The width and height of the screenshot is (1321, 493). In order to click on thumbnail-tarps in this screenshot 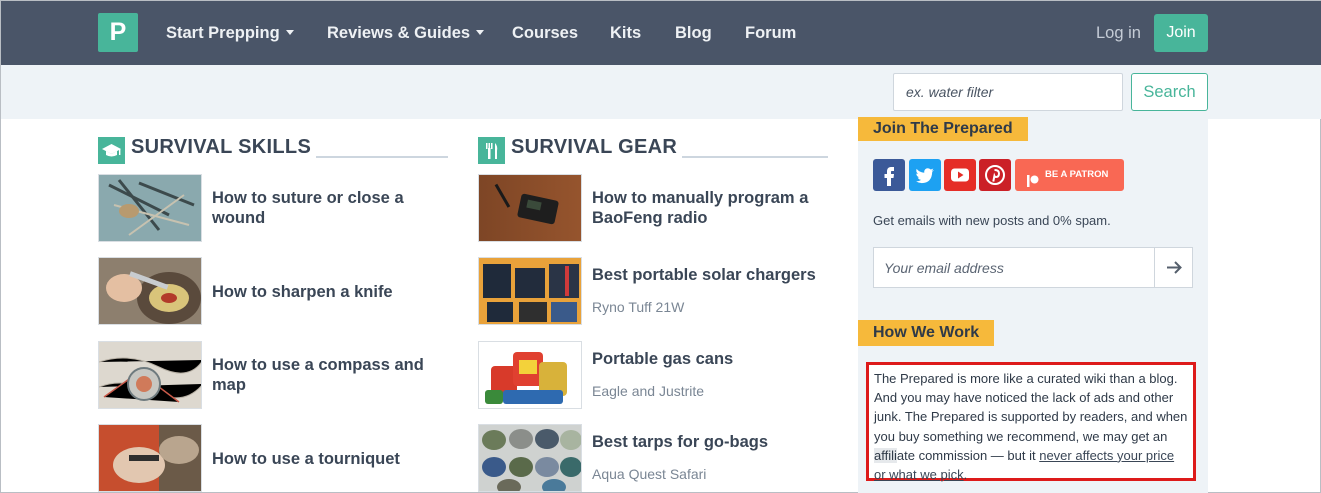, I will do `click(530, 458)`.